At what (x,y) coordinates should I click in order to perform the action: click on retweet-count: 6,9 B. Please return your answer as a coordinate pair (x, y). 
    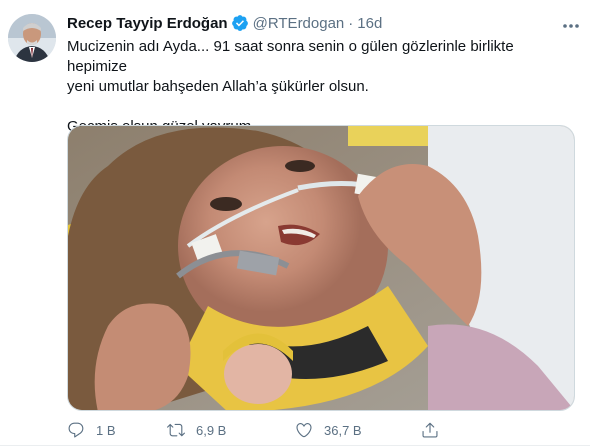
    Looking at the image, I should click on (211, 430).